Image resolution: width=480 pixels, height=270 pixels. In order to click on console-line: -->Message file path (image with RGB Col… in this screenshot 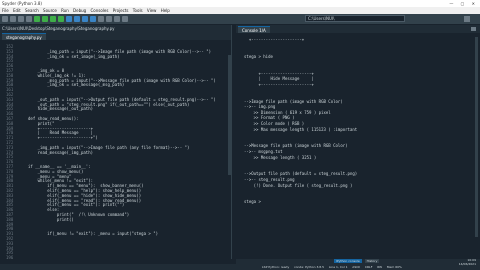, I will do `click(296, 146)`.